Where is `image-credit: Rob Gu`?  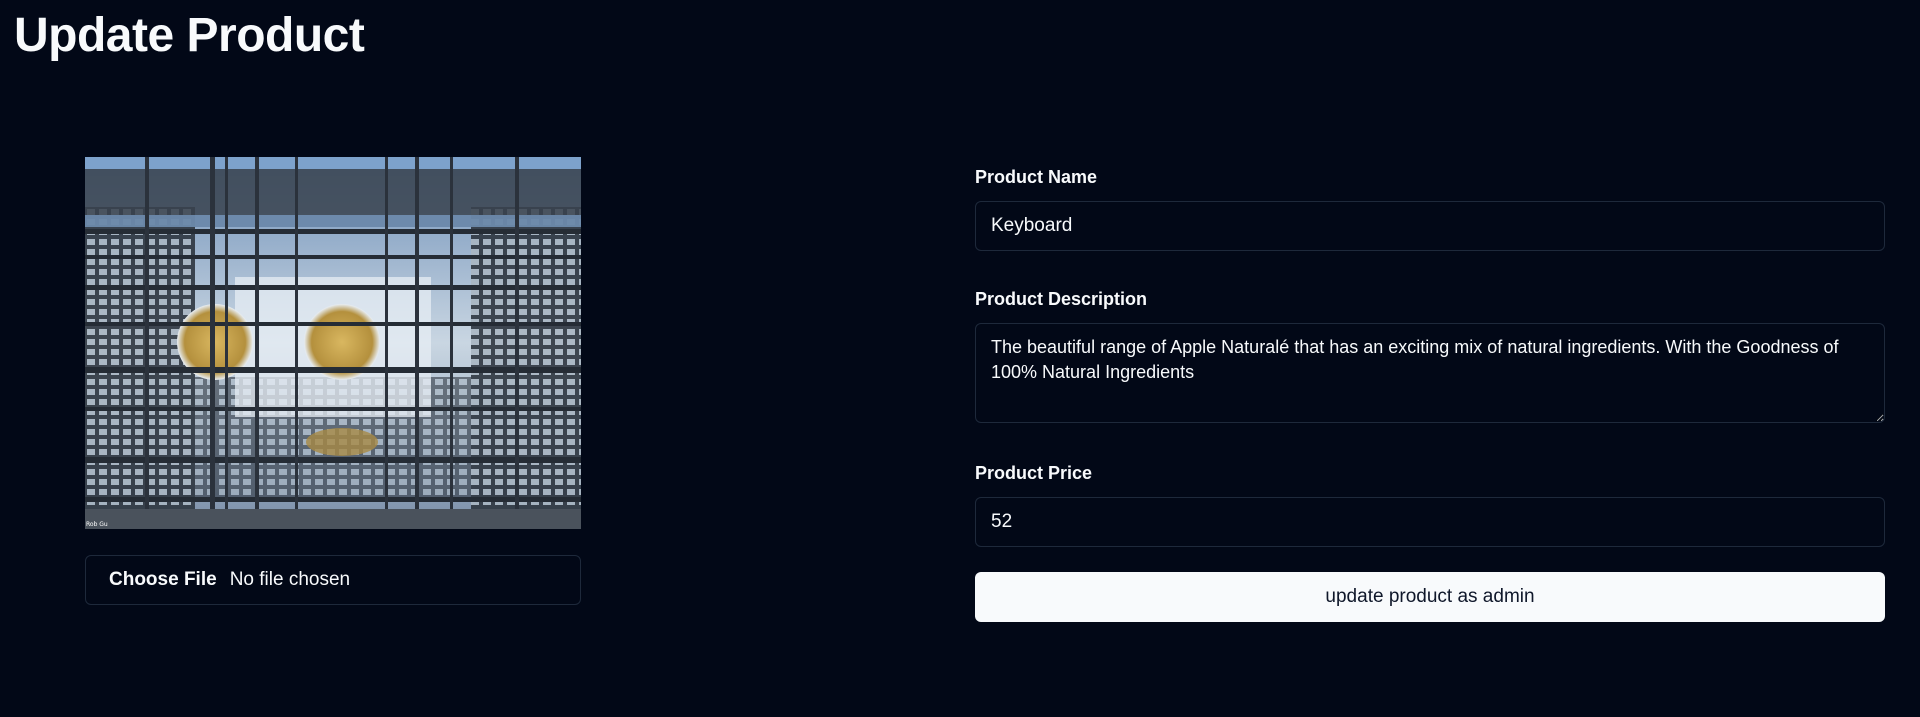 image-credit: Rob Gu is located at coordinates (97, 524).